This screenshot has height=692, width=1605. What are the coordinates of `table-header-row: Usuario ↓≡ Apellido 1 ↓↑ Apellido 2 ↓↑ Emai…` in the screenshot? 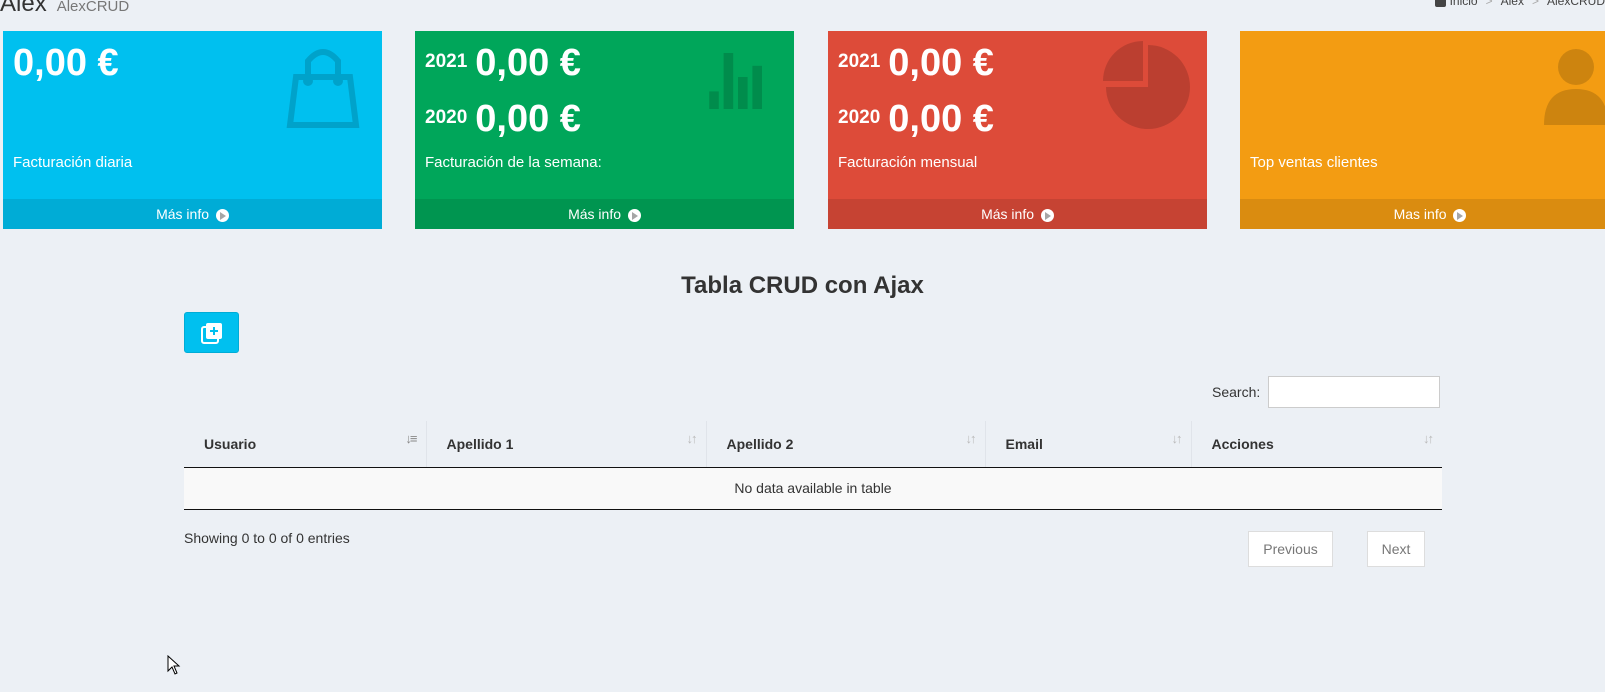 It's located at (813, 444).